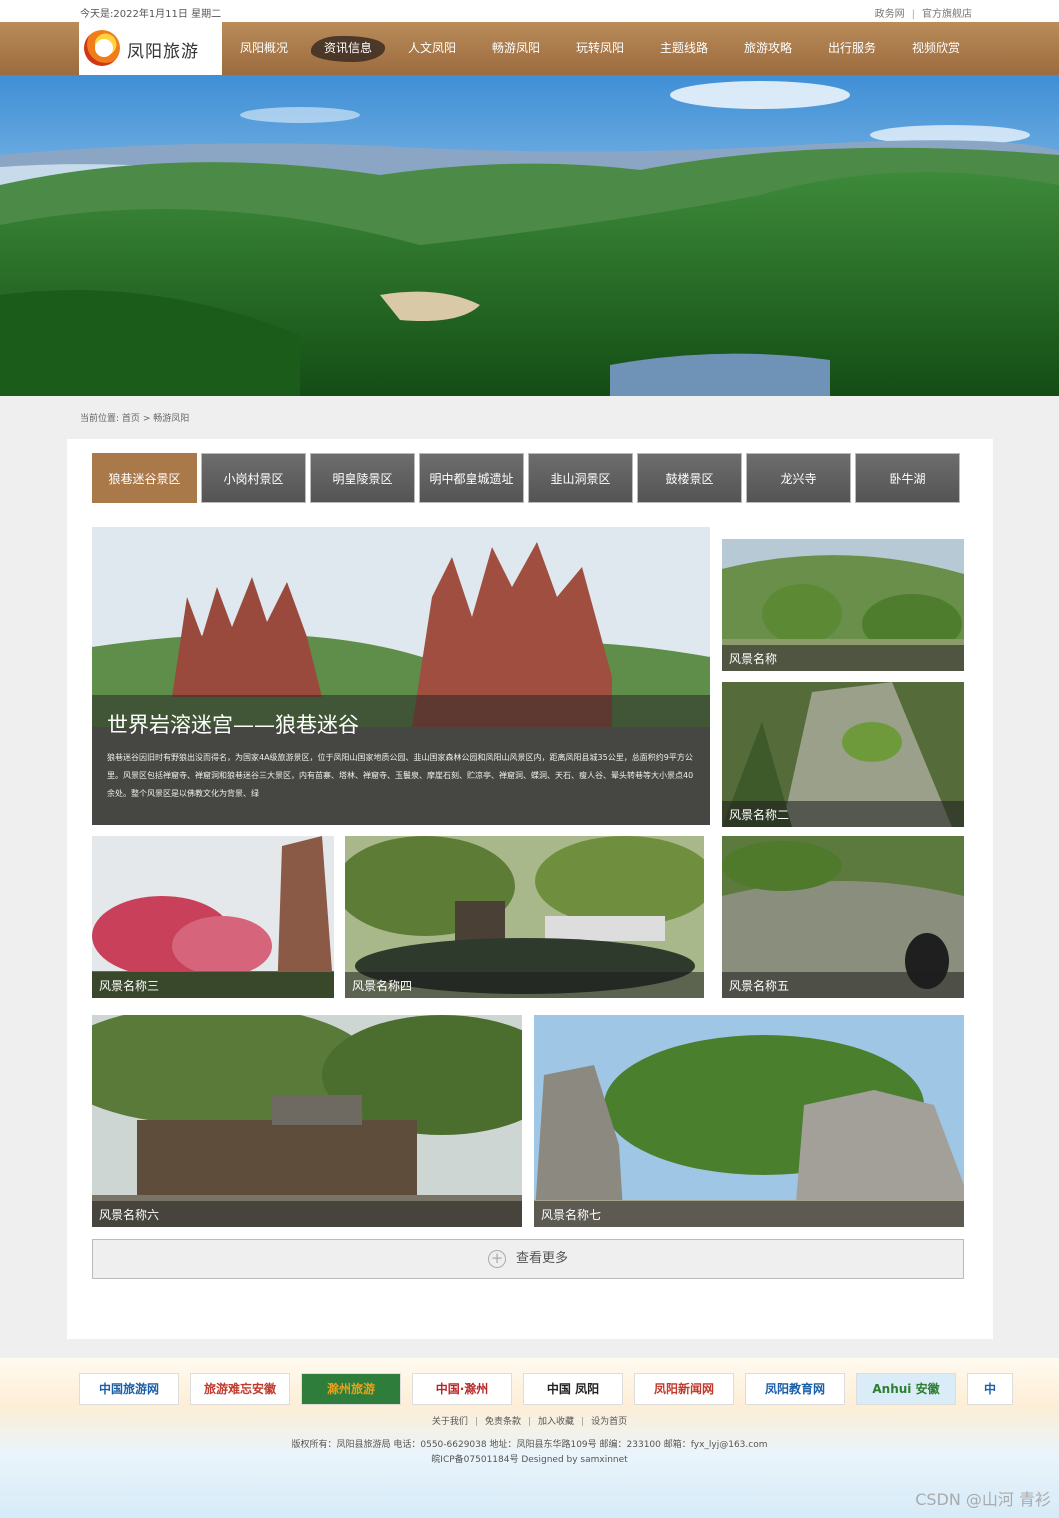 The width and height of the screenshot is (1059, 1518). What do you see at coordinates (529, 1422) in the screenshot?
I see `footer-links: 关于我们 | 免责条款 | 加入收藏 | 设为首页` at bounding box center [529, 1422].